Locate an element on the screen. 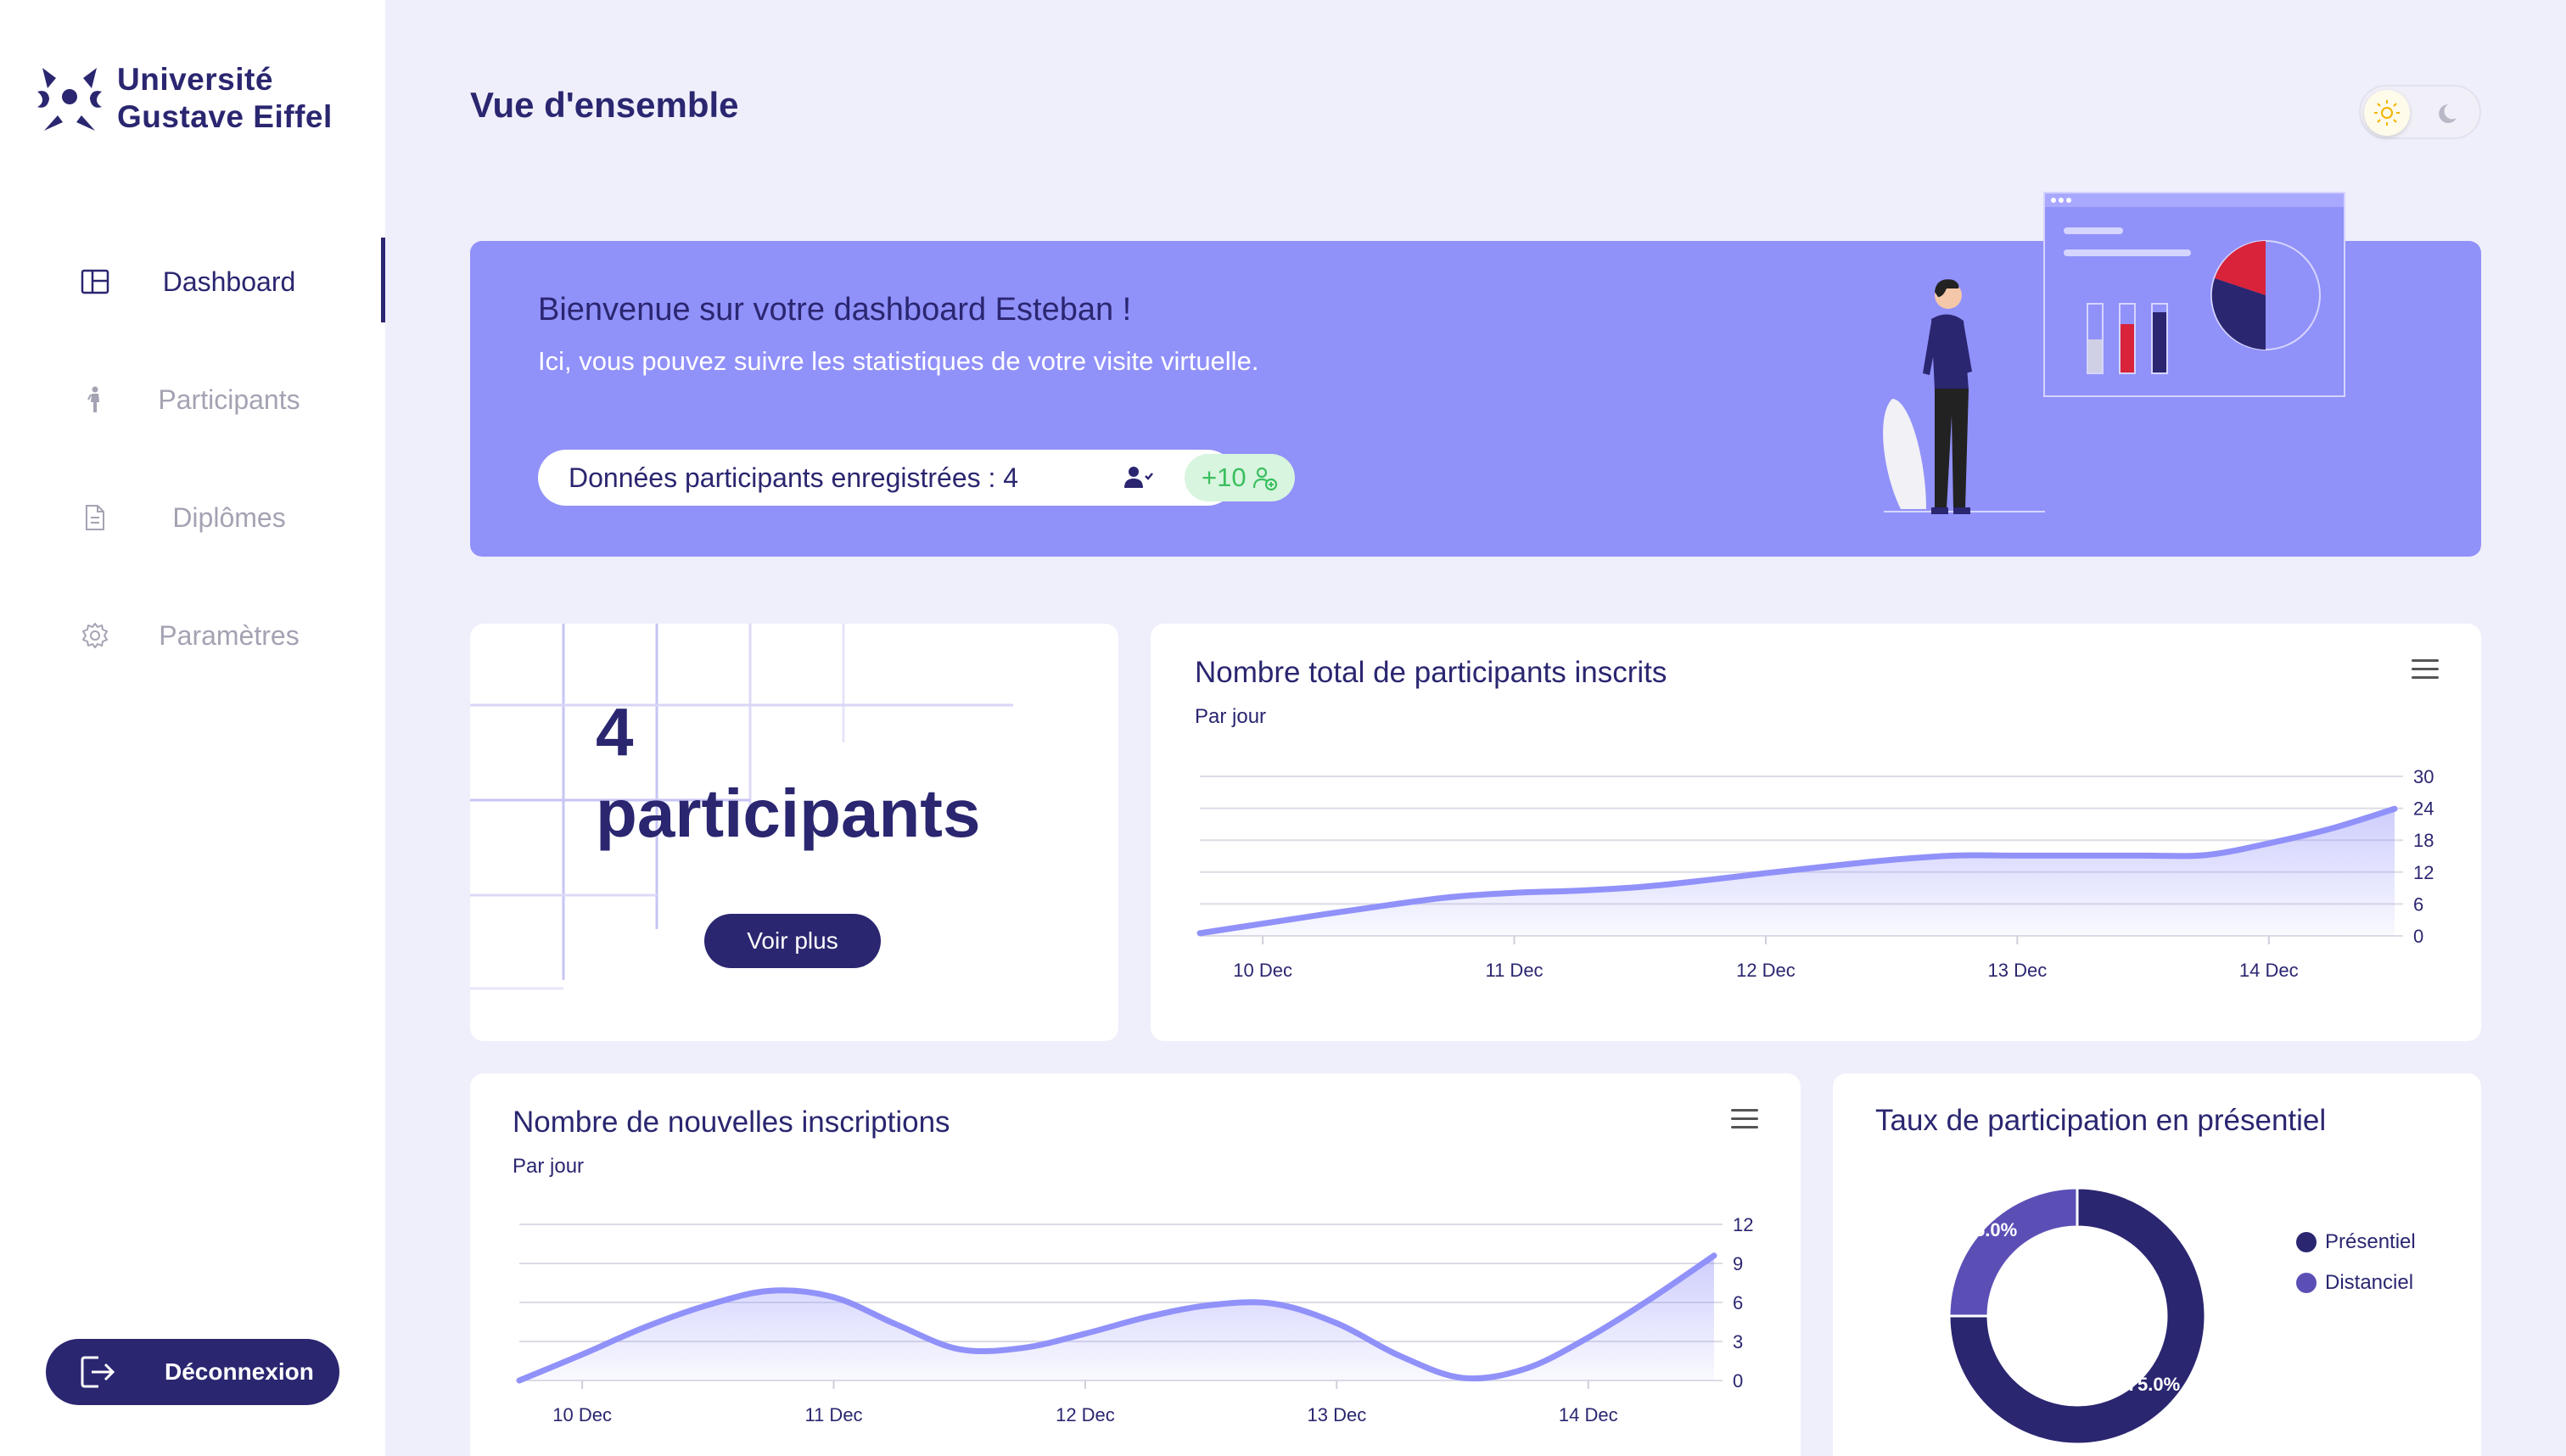 The height and width of the screenshot is (1456, 2566). sidebar-item-label: Diplômes is located at coordinates (229, 517).